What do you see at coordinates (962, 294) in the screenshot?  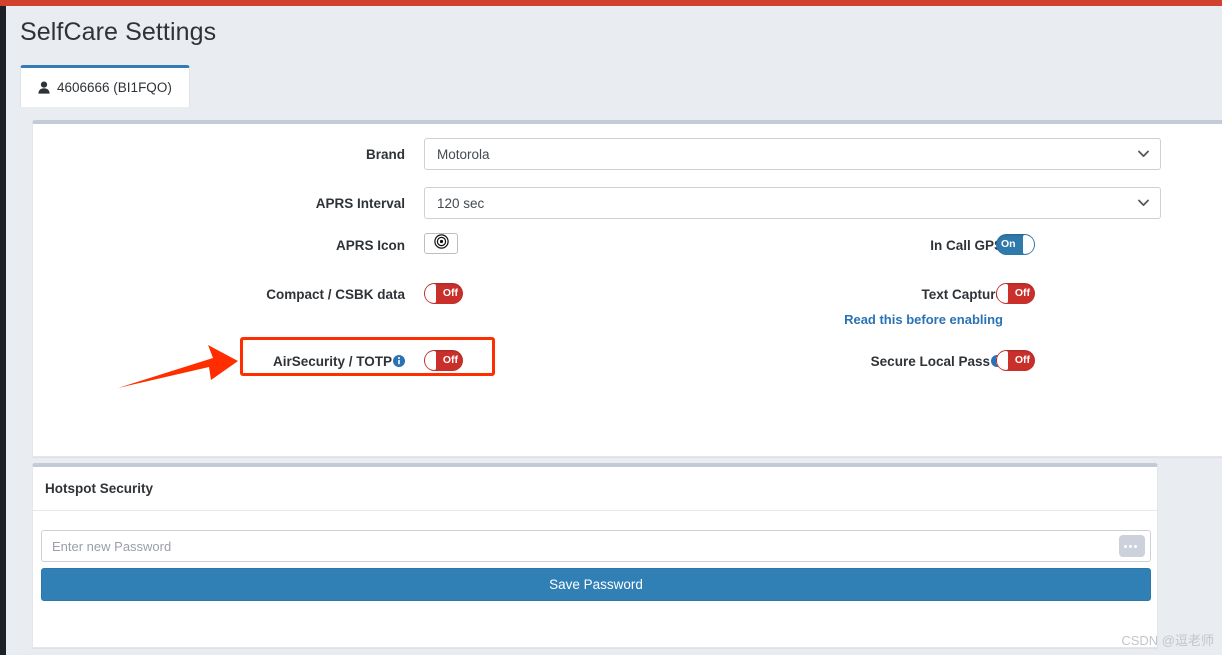 I see `text-capture-label: Text Capture` at bounding box center [962, 294].